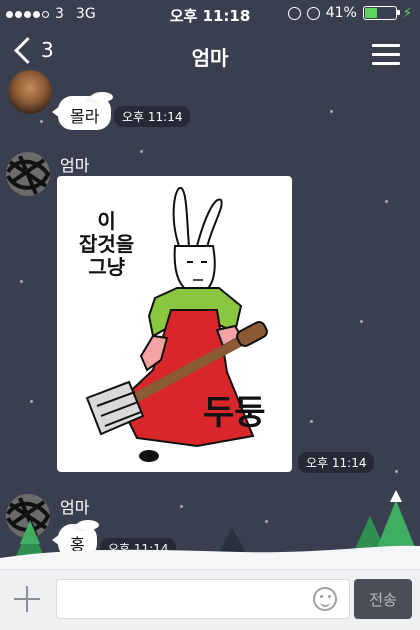 This screenshot has height=630, width=420. I want to click on battery-level, so click(371, 13).